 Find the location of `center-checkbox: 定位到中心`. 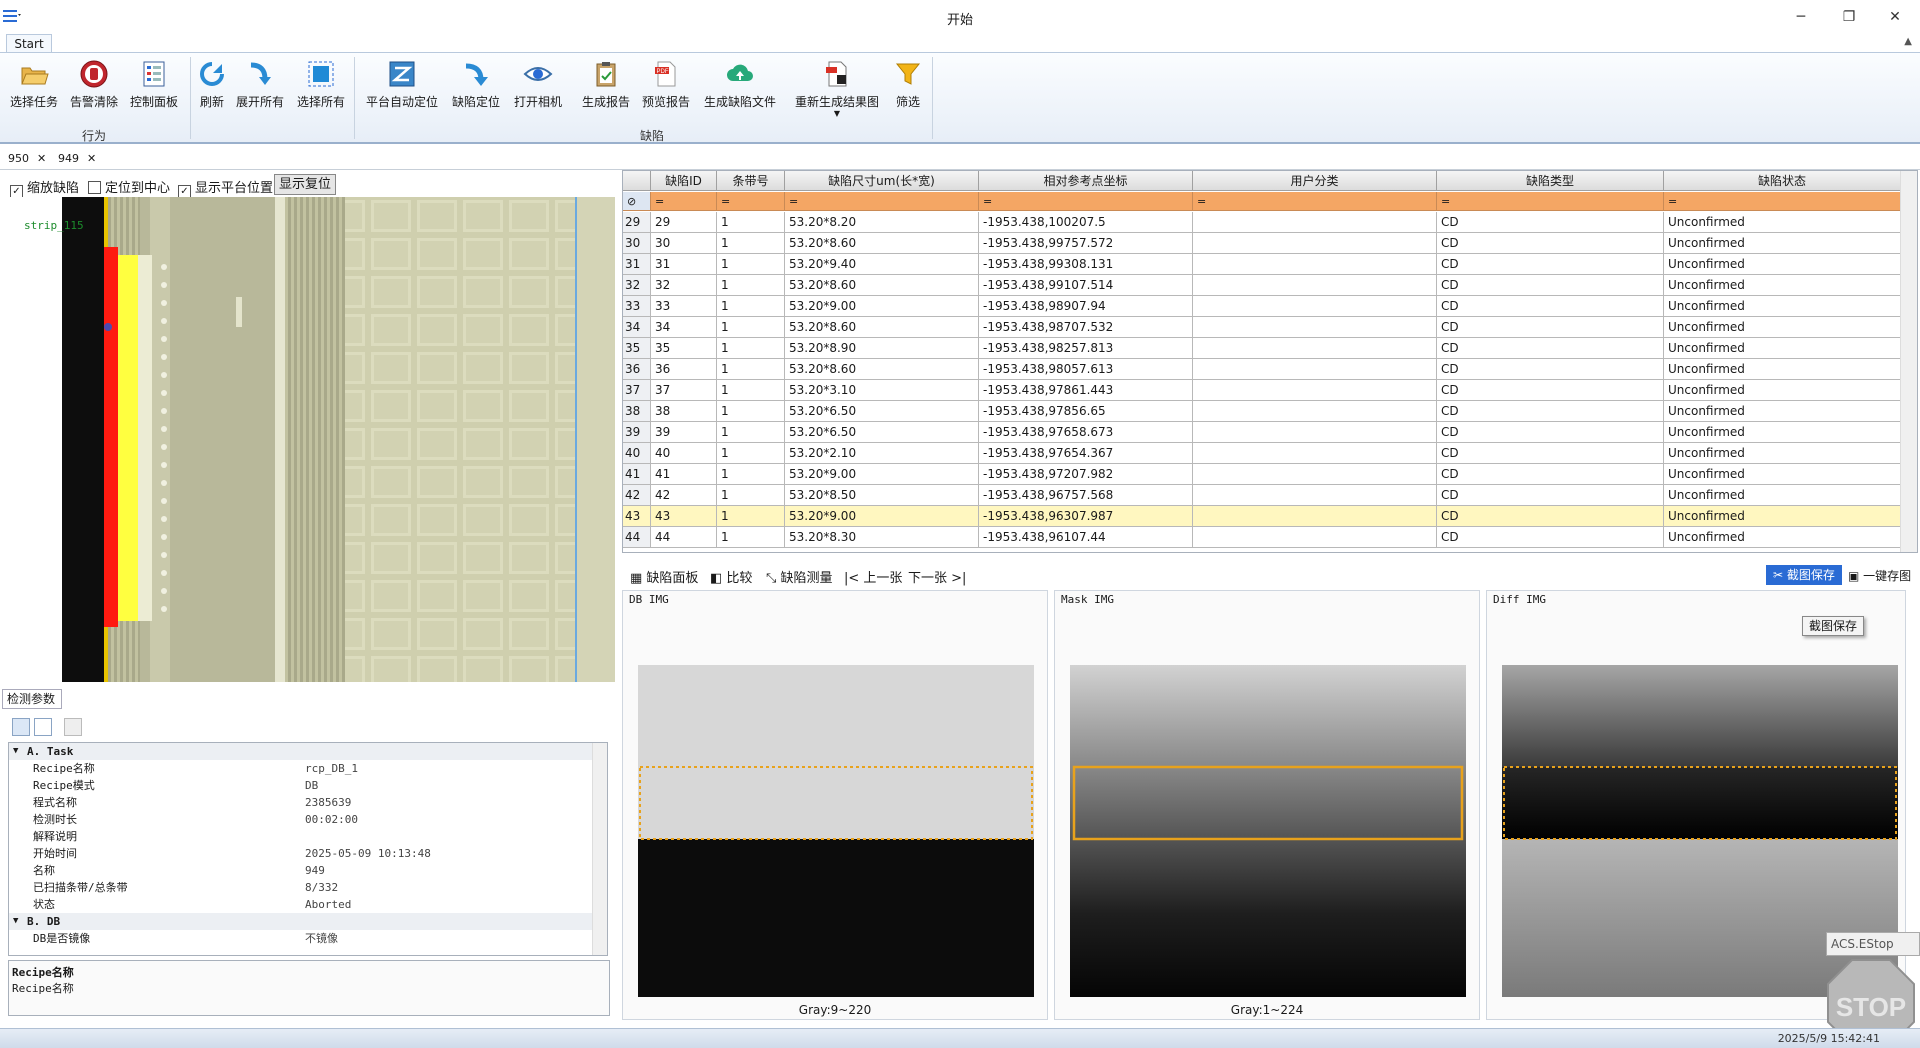

center-checkbox: 定位到中心 is located at coordinates (129, 186).